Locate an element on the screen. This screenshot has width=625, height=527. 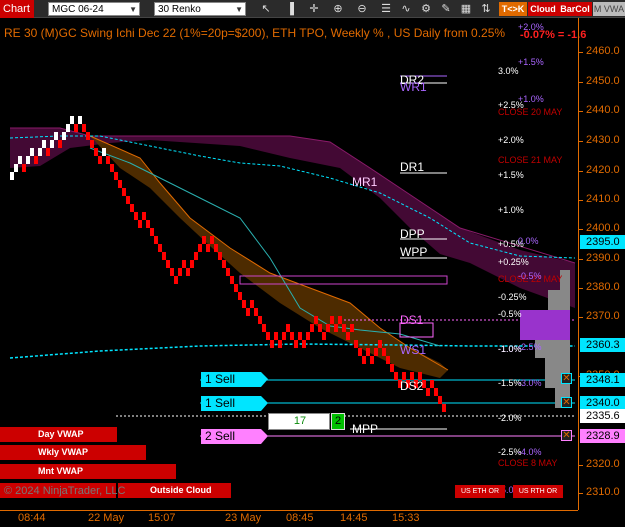
zoom-out-icon: ⊖ is located at coordinates (362, 9).